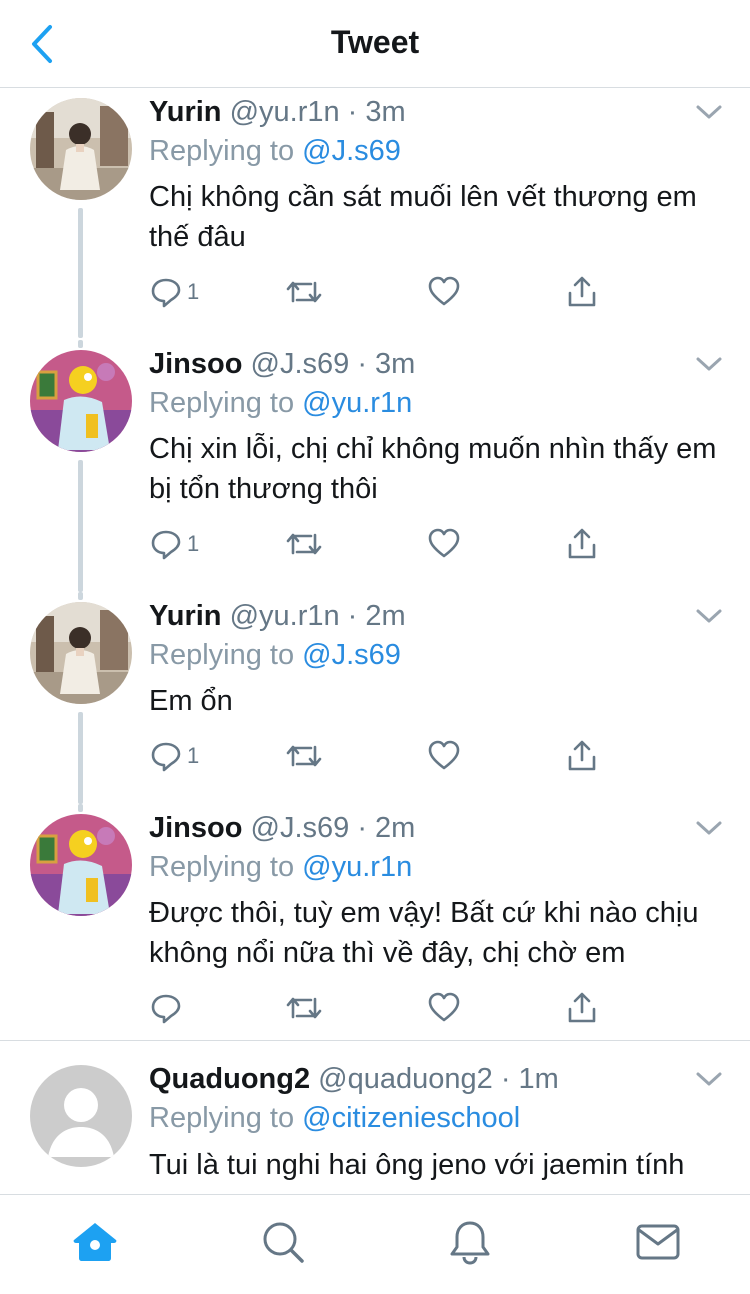 The height and width of the screenshot is (1294, 750). I want to click on tweet-text: Em ổn, so click(191, 701).